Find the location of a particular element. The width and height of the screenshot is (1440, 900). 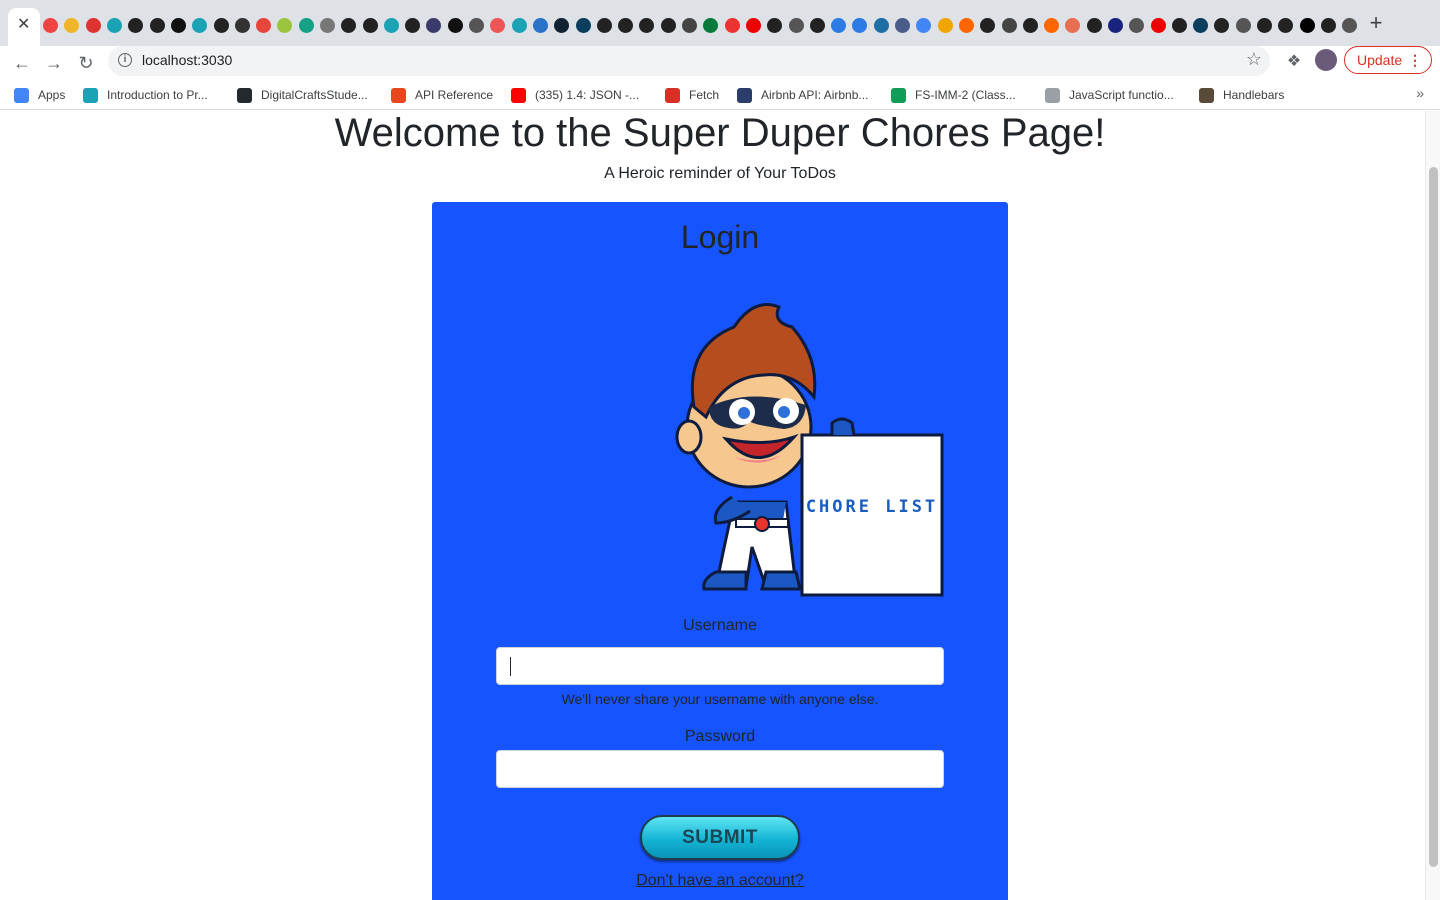

password-label: Password is located at coordinates (720, 736).